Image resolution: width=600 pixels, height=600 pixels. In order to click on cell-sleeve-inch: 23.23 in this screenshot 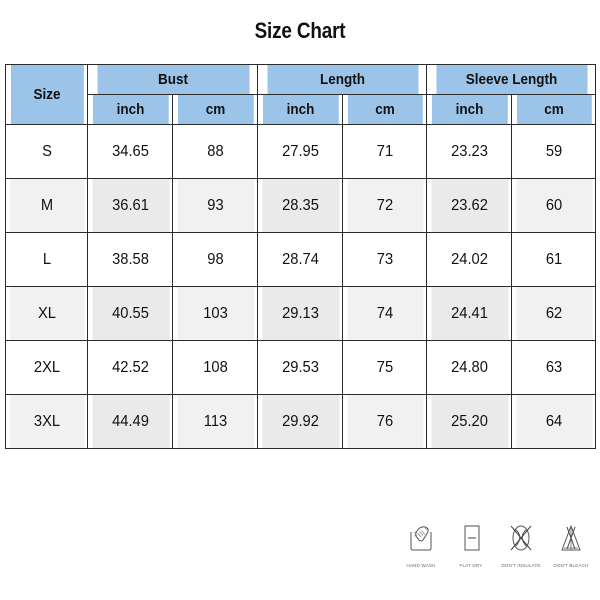, I will do `click(469, 151)`.